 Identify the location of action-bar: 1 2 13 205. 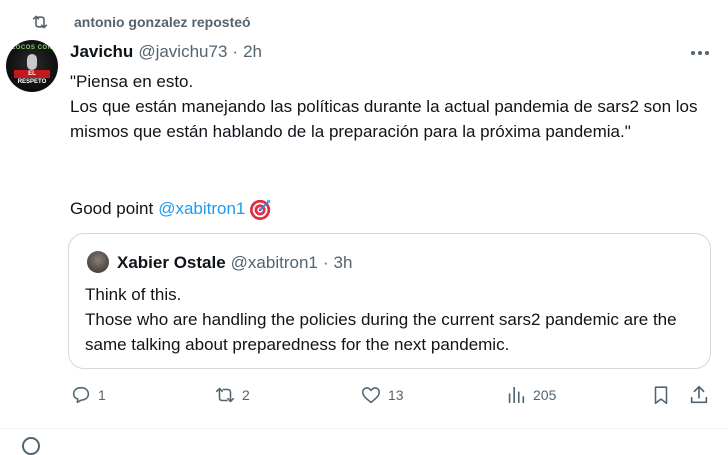
(364, 399).